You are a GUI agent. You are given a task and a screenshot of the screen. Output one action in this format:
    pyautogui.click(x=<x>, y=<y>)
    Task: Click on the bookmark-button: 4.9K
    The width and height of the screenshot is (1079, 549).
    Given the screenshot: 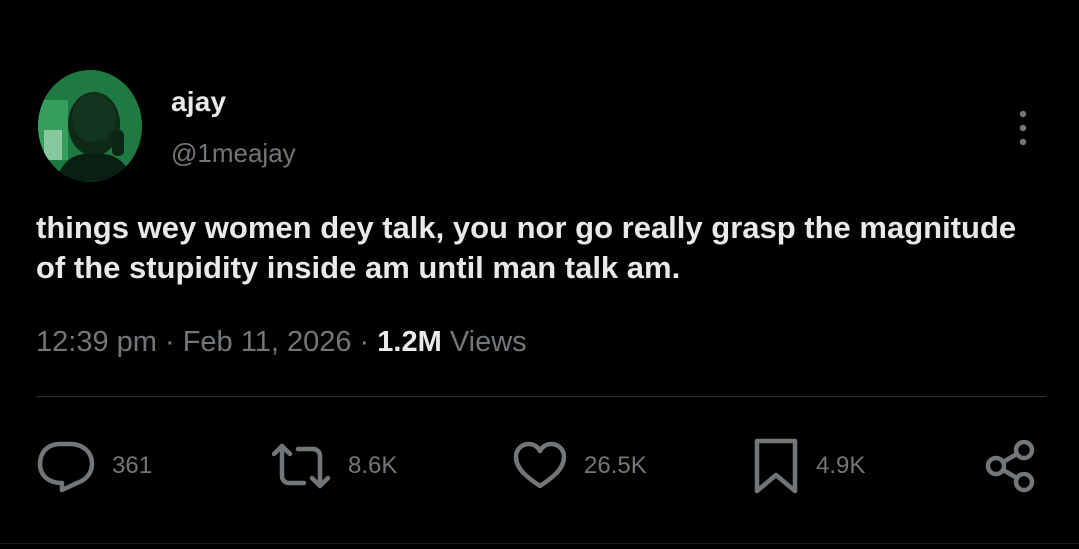 What is the action you would take?
    pyautogui.click(x=808, y=466)
    